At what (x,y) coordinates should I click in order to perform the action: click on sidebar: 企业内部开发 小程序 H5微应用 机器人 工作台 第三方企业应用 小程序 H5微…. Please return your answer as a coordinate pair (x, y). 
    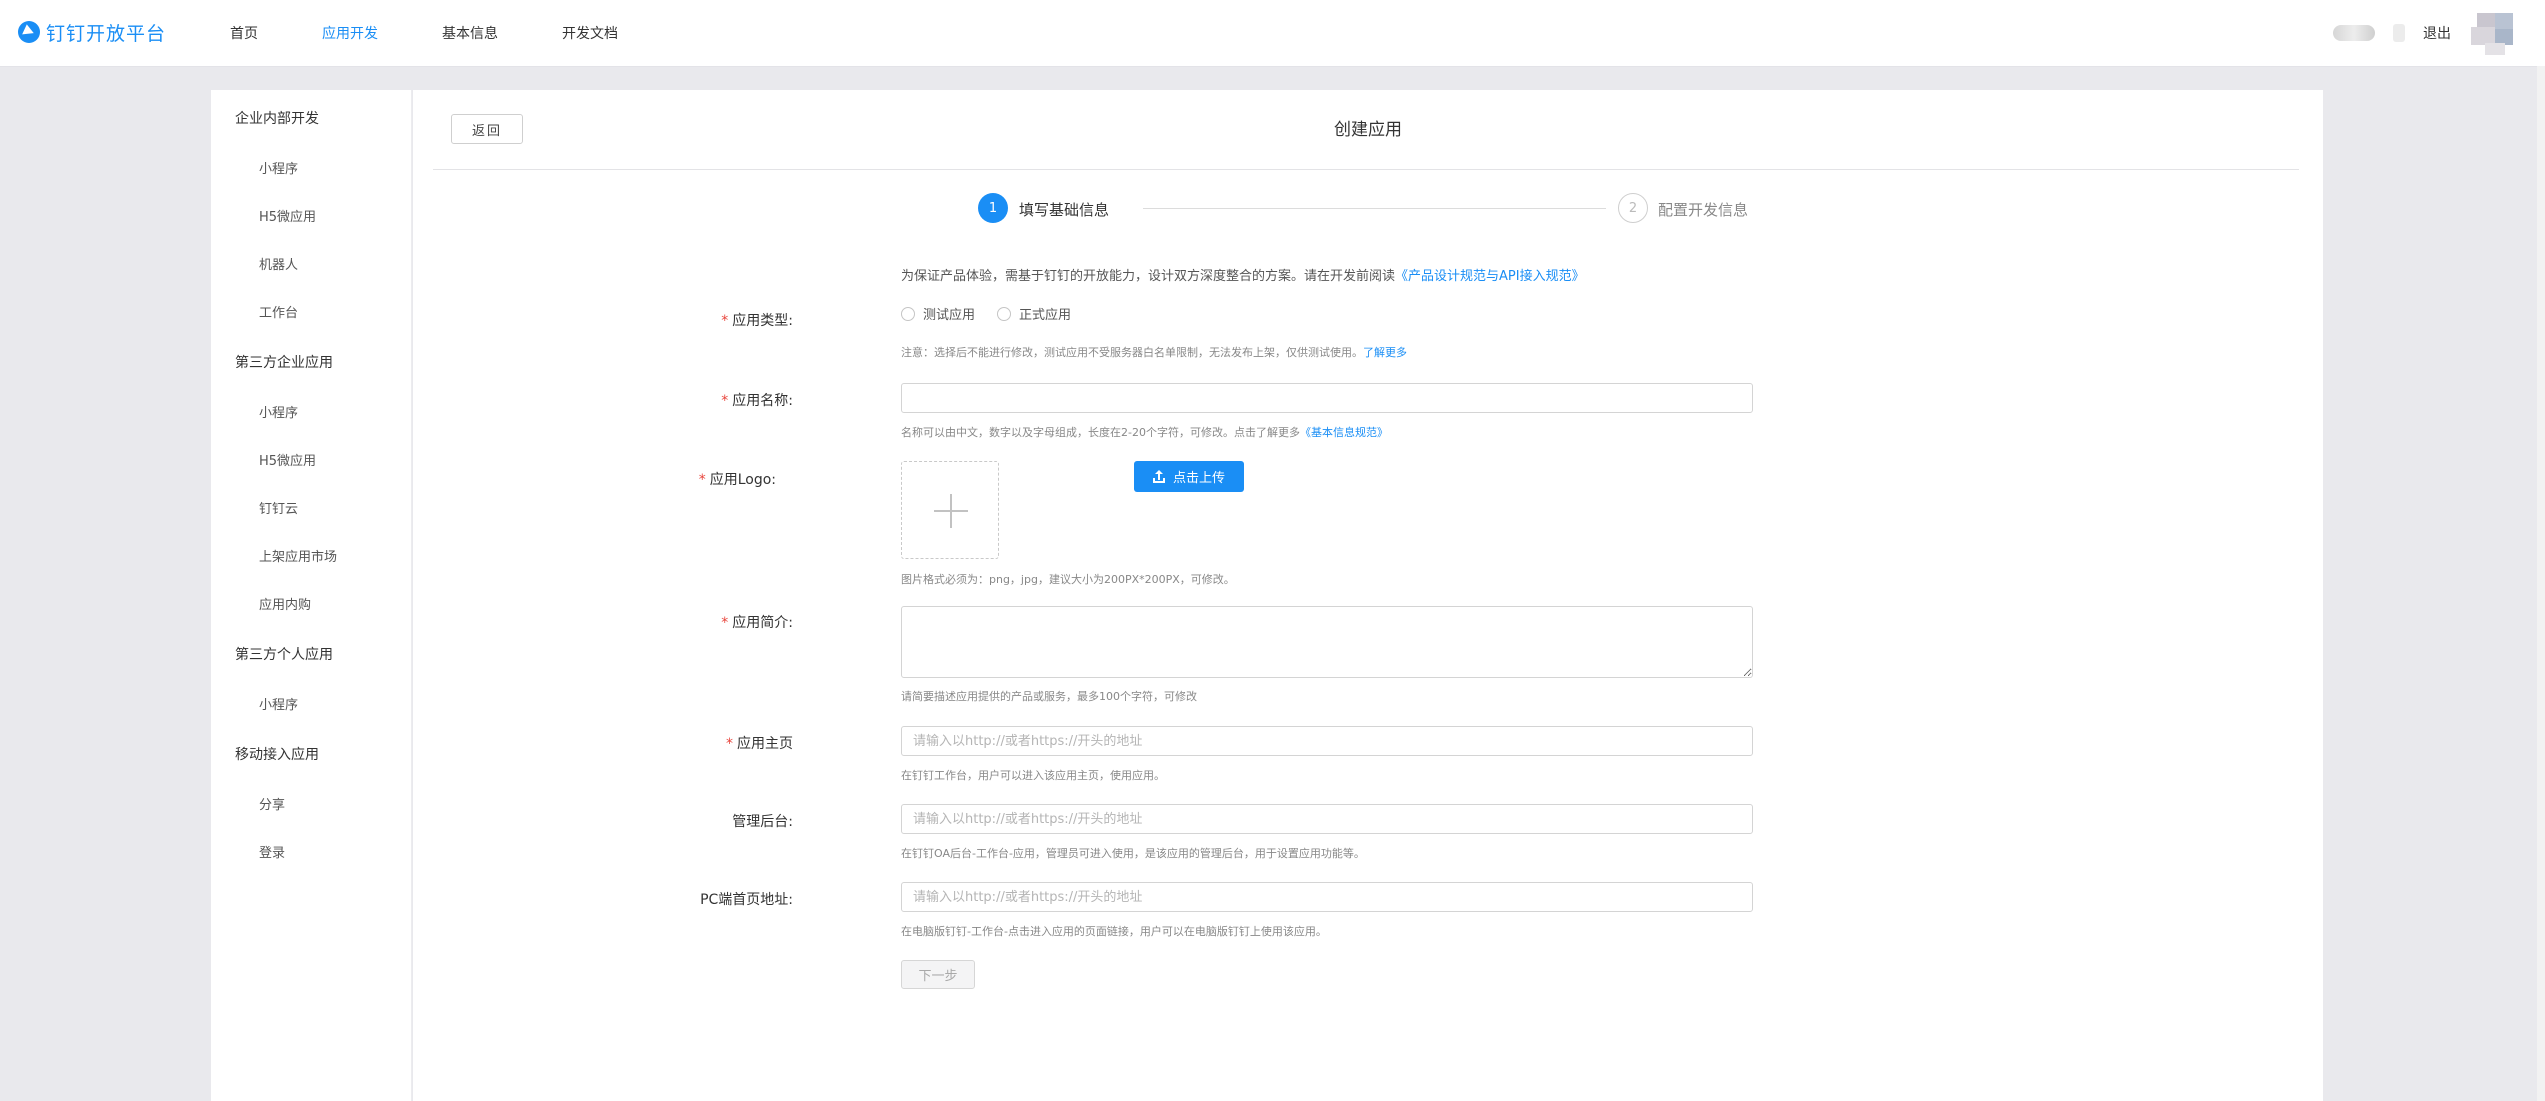
    Looking at the image, I should click on (311, 595).